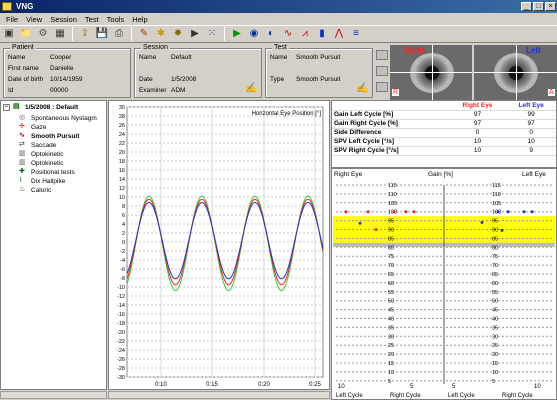 This screenshot has width=557, height=400. I want to click on test-name-value: Smooth Pursuit, so click(318, 57).